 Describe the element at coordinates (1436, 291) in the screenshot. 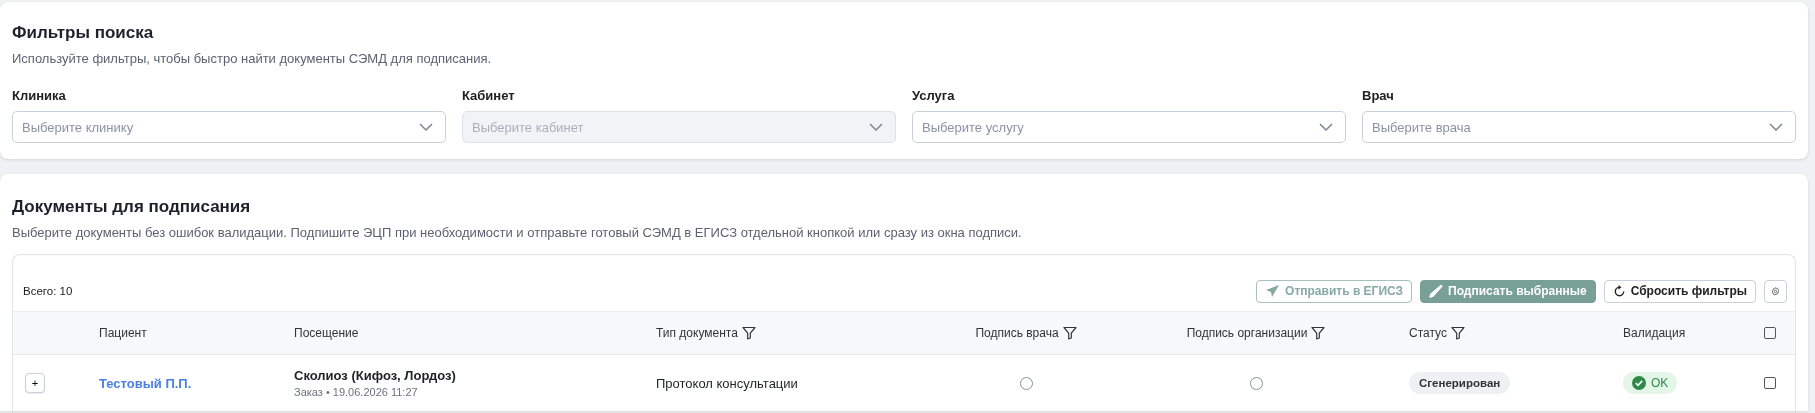

I see `pen-icon` at that location.